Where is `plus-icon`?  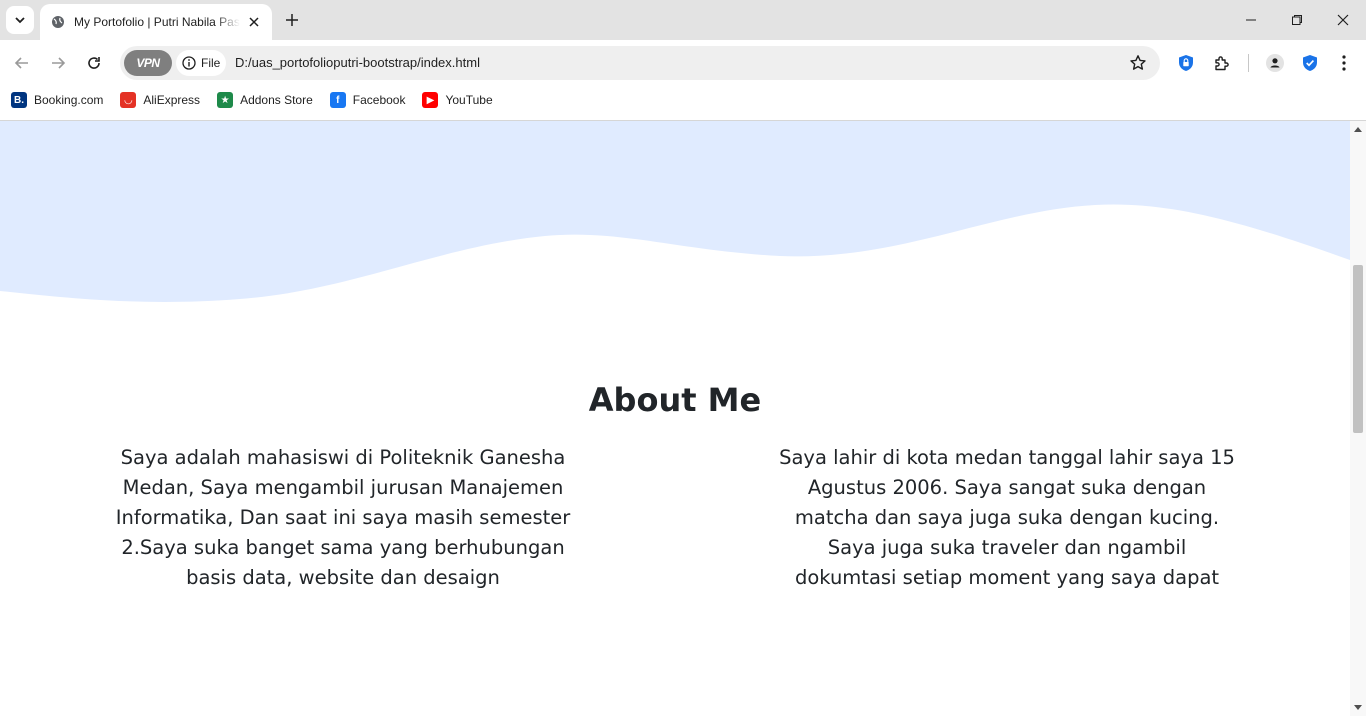 plus-icon is located at coordinates (292, 20).